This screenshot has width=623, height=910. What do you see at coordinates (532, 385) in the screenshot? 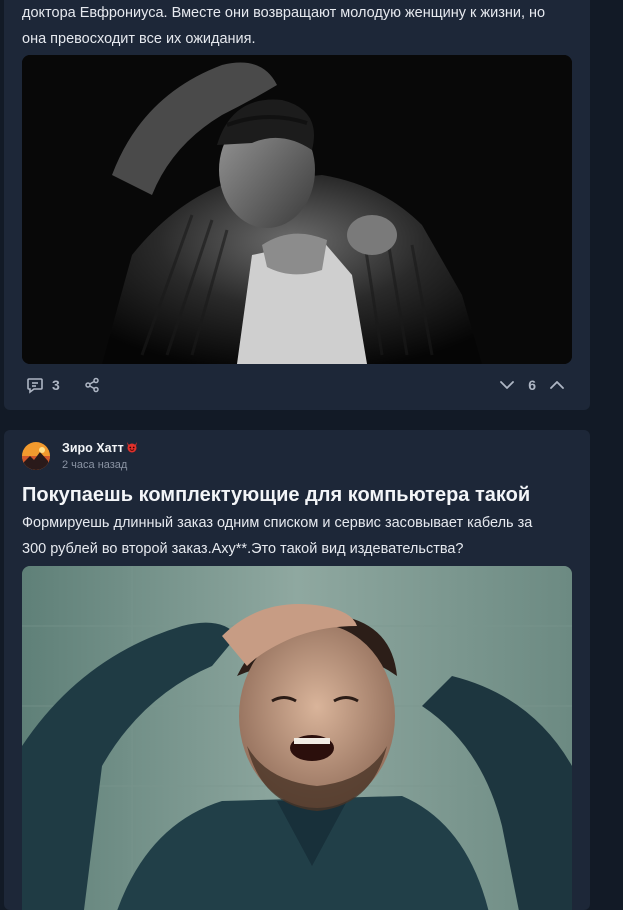
I see `post-rating: 6` at bounding box center [532, 385].